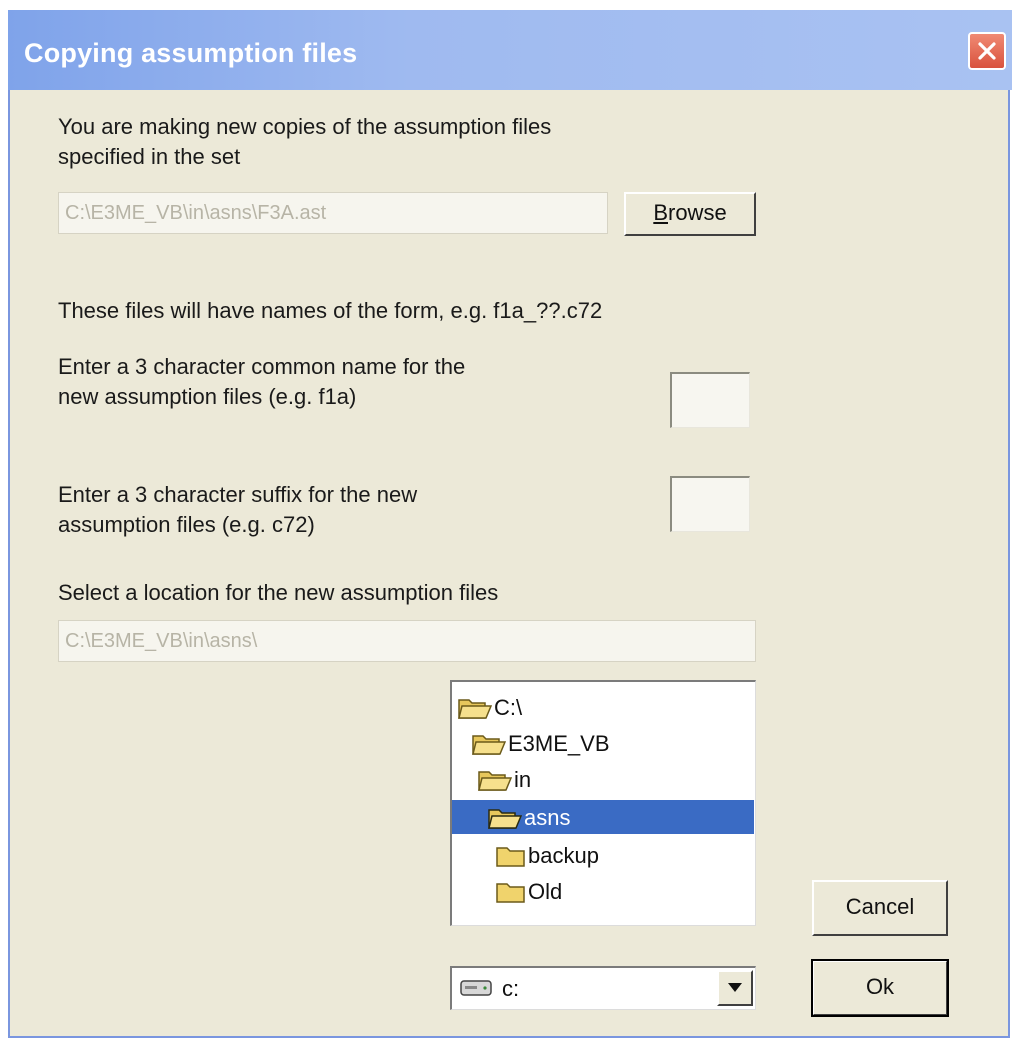 Image resolution: width=1015 pixels, height=1050 pixels. Describe the element at coordinates (547, 818) in the screenshot. I see `dir-item-label: asns` at that location.